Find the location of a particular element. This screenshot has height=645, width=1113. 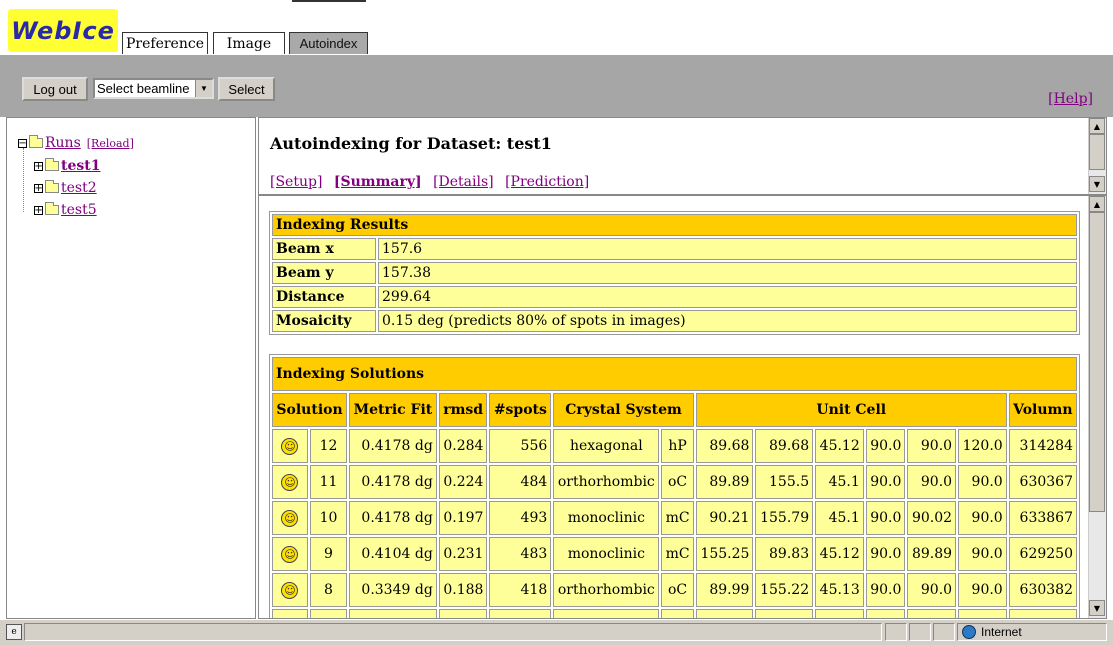

rmsd-cell: 0.231 is located at coordinates (463, 554).